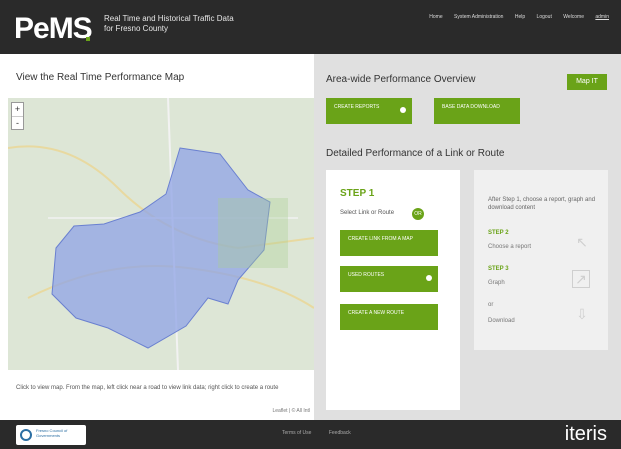 The image size is (621, 449). Describe the element at coordinates (498, 233) in the screenshot. I see `step2-title: STEP 2` at that location.